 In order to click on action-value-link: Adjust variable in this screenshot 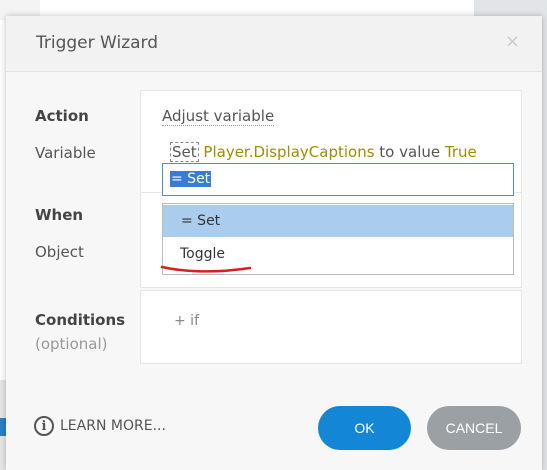, I will do `click(218, 116)`.